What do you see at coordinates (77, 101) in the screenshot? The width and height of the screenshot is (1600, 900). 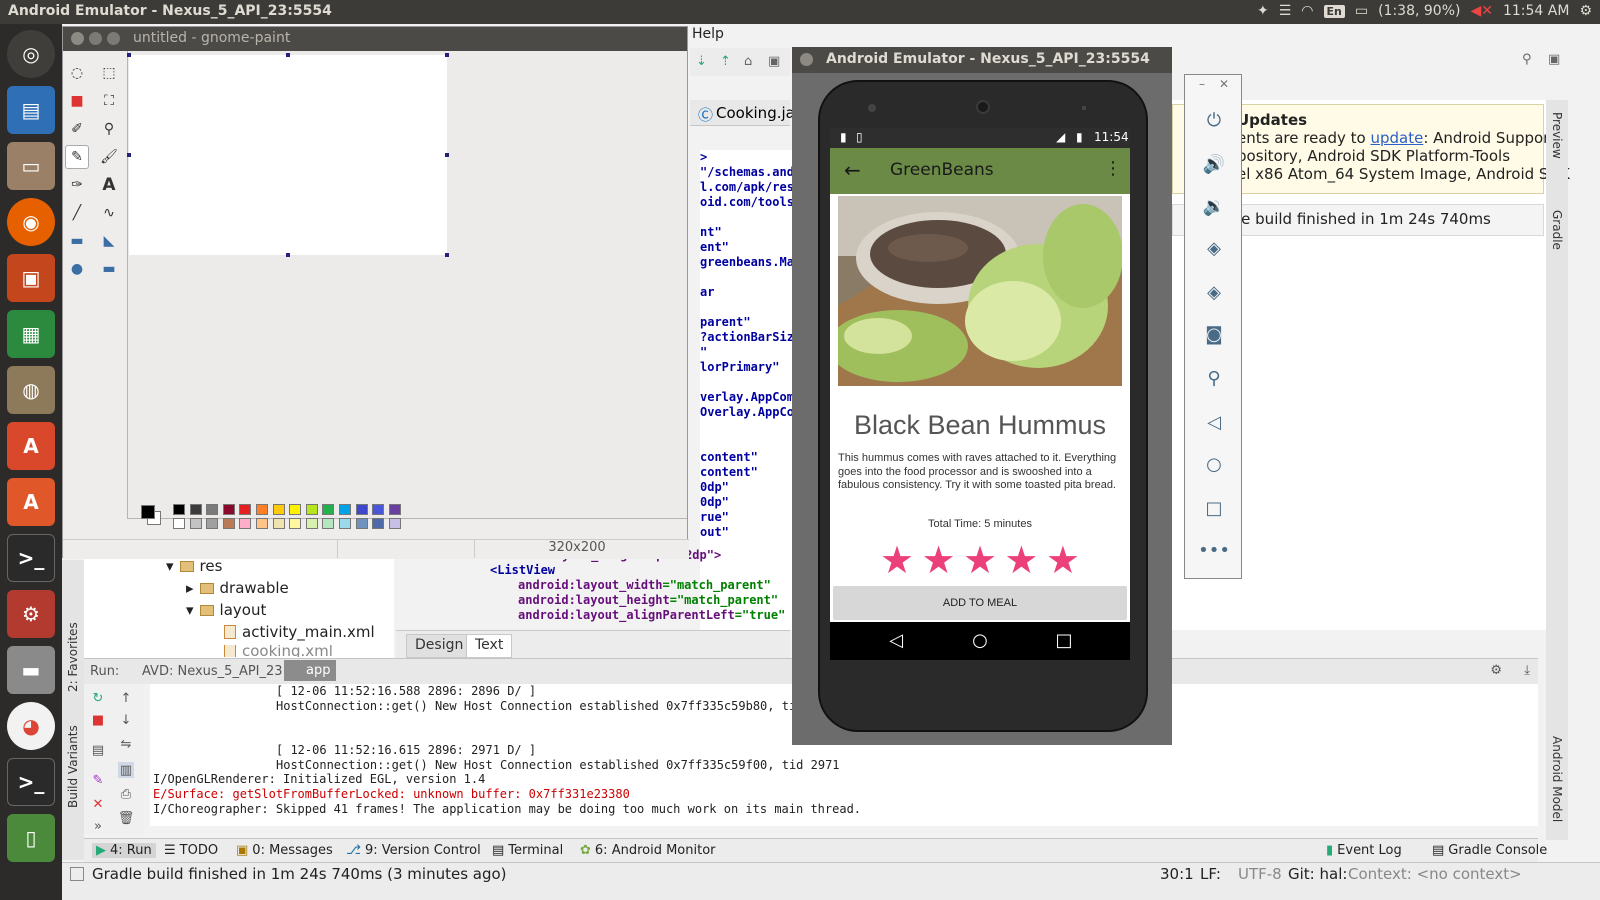 I see `eraser-icon: ■` at bounding box center [77, 101].